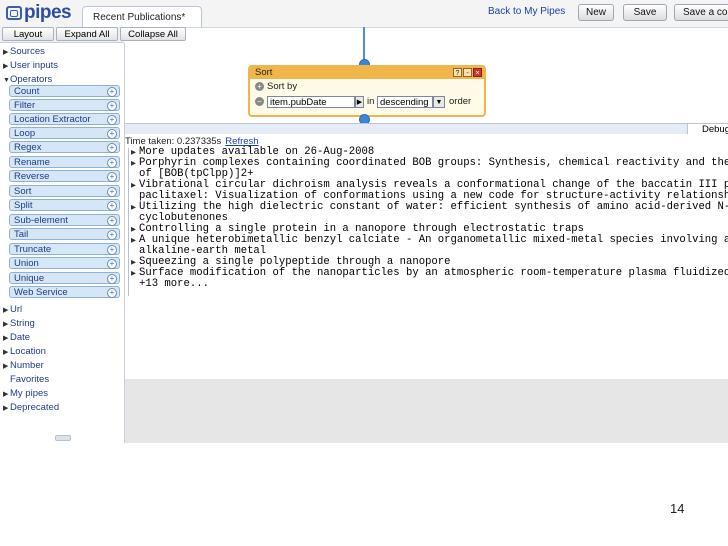 This screenshot has width=728, height=546. Describe the element at coordinates (64, 119) in the screenshot. I see `operator-location-extractor: Location Extractor +` at that location.